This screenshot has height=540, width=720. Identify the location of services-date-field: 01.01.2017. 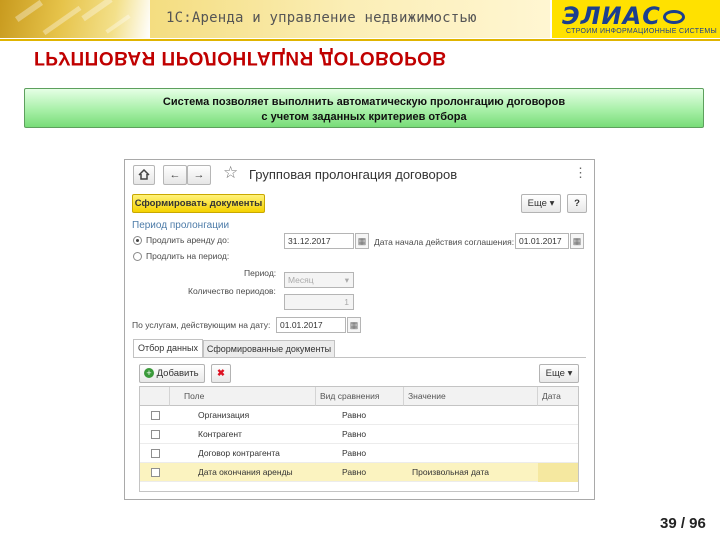
(311, 325).